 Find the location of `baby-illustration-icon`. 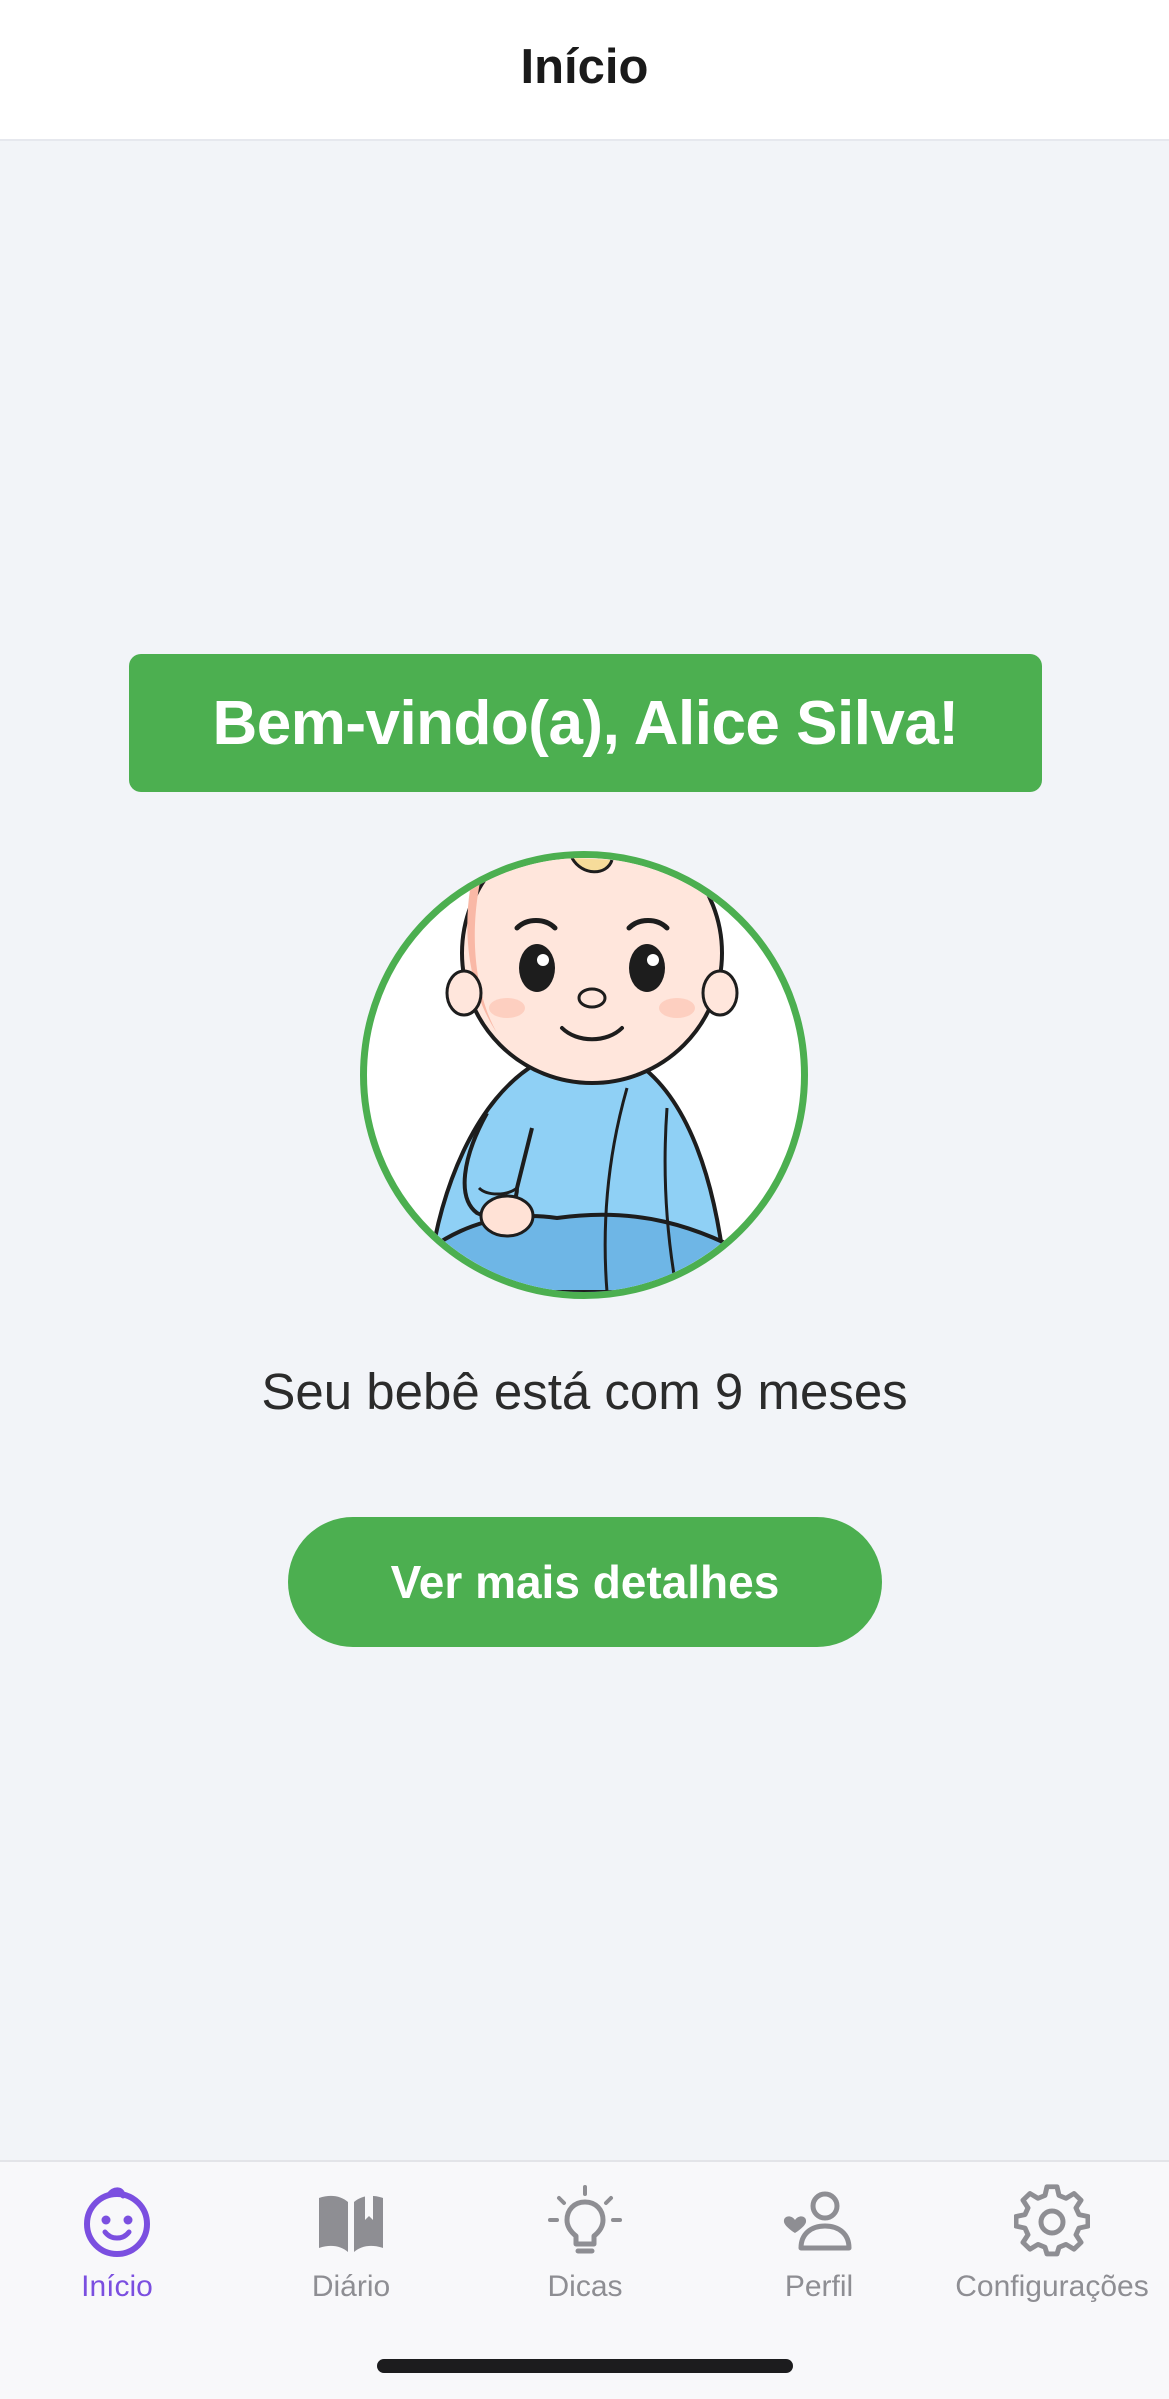

baby-illustration-icon is located at coordinates (586, 1075).